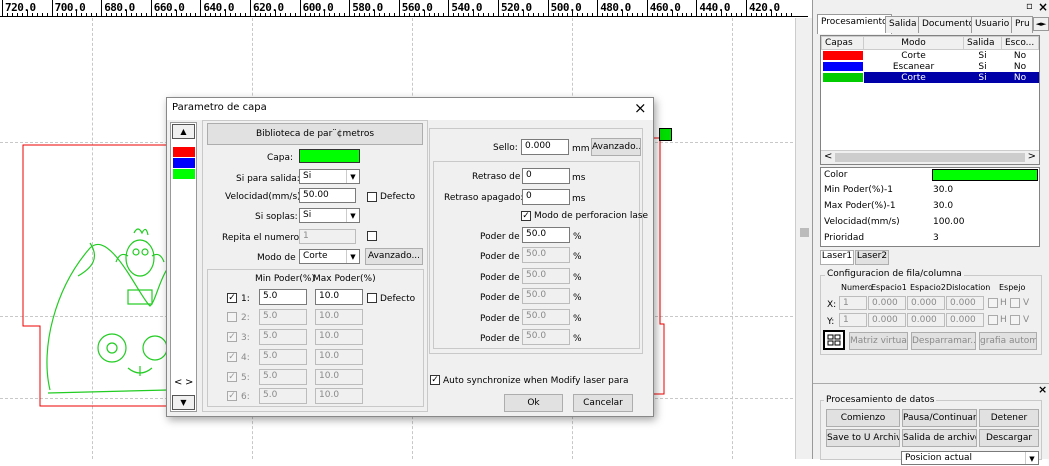 The height and width of the screenshot is (466, 1049). I want to click on perforation-checkbox: ✓, so click(526, 216).